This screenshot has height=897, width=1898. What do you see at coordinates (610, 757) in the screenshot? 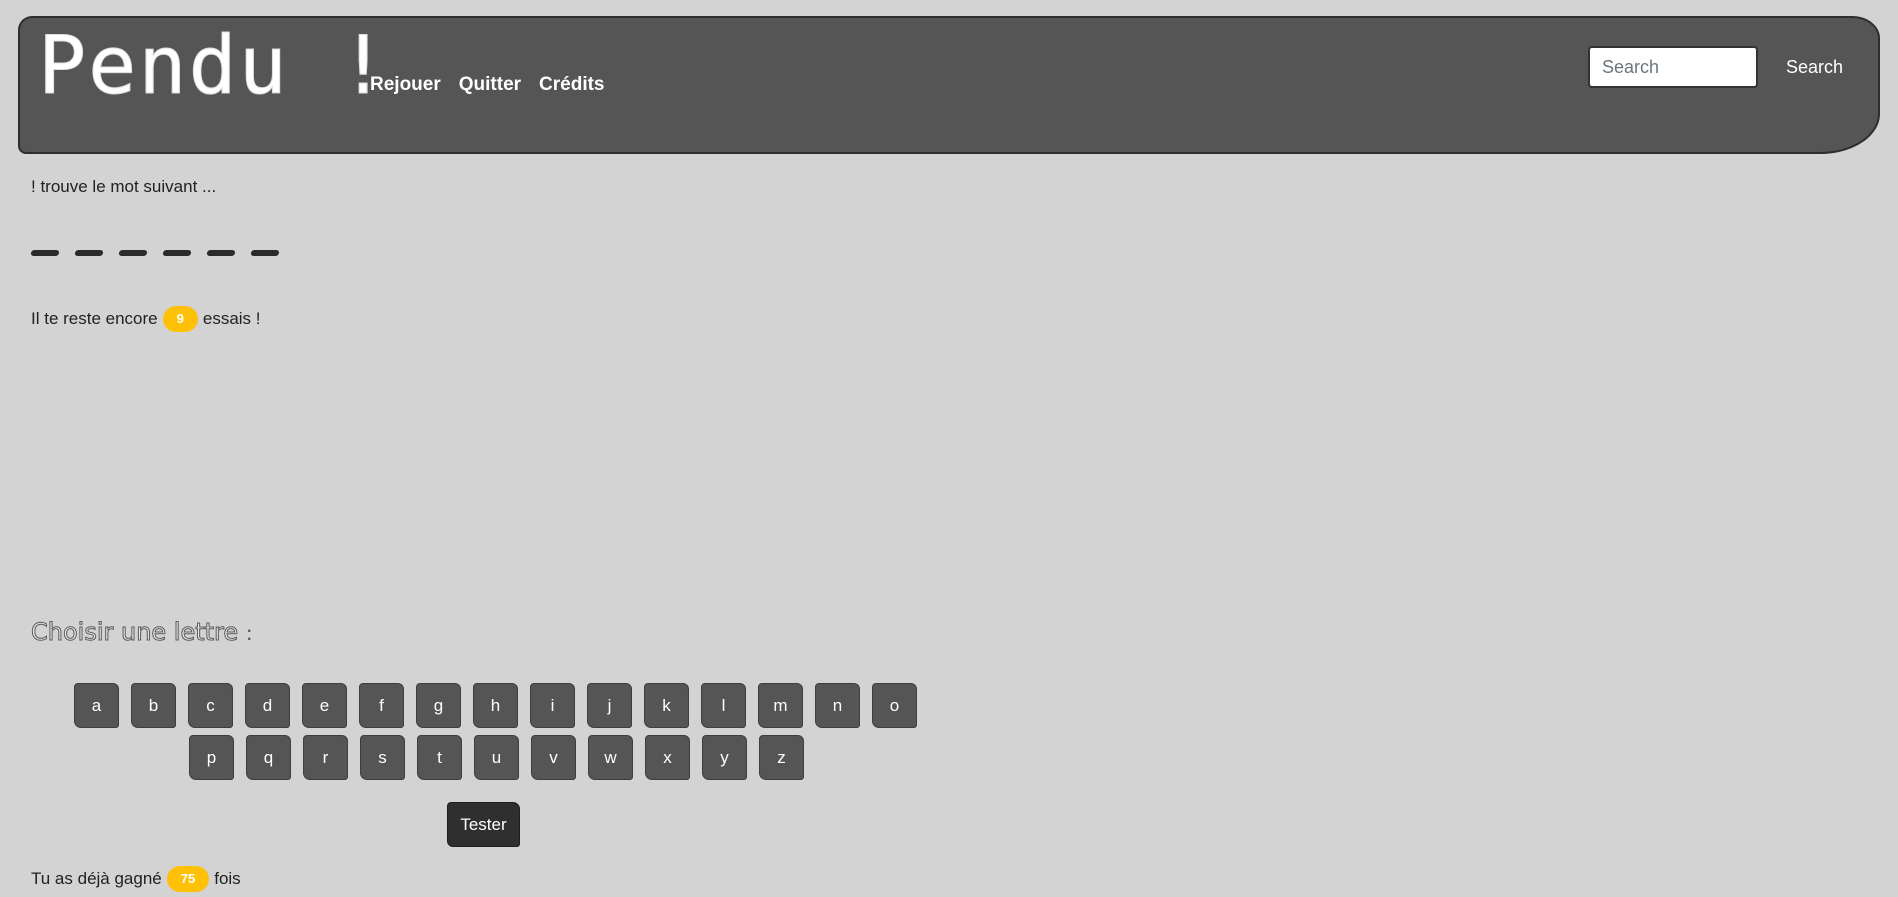
I see `letter-key-w: w` at bounding box center [610, 757].